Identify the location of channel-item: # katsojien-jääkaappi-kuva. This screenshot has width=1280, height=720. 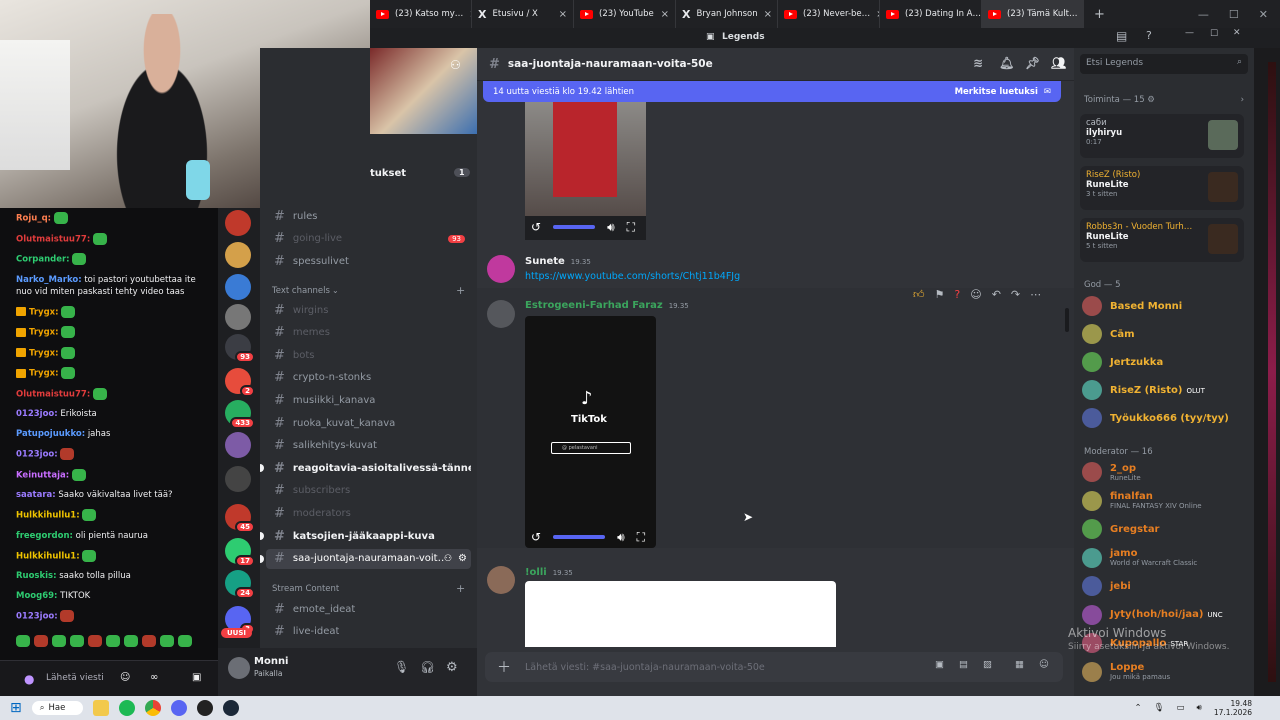
(365, 536).